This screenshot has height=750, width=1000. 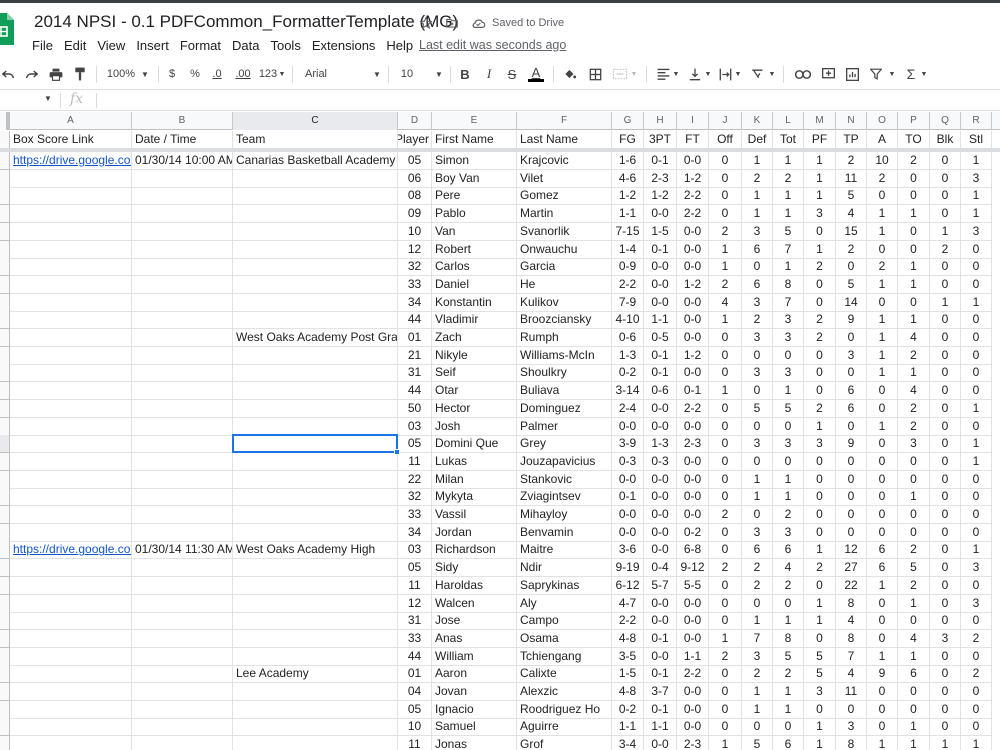 What do you see at coordinates (660, 727) in the screenshot?
I see `cell-h: 1-1` at bounding box center [660, 727].